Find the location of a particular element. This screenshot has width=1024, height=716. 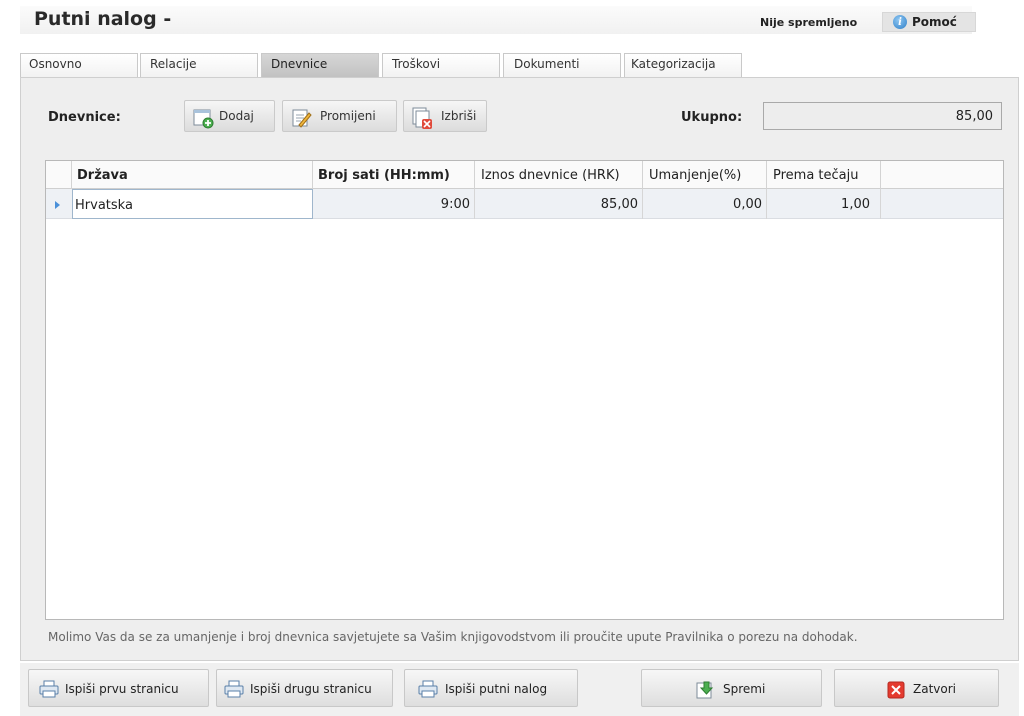

tab-relacije: Relacije is located at coordinates (199, 65).